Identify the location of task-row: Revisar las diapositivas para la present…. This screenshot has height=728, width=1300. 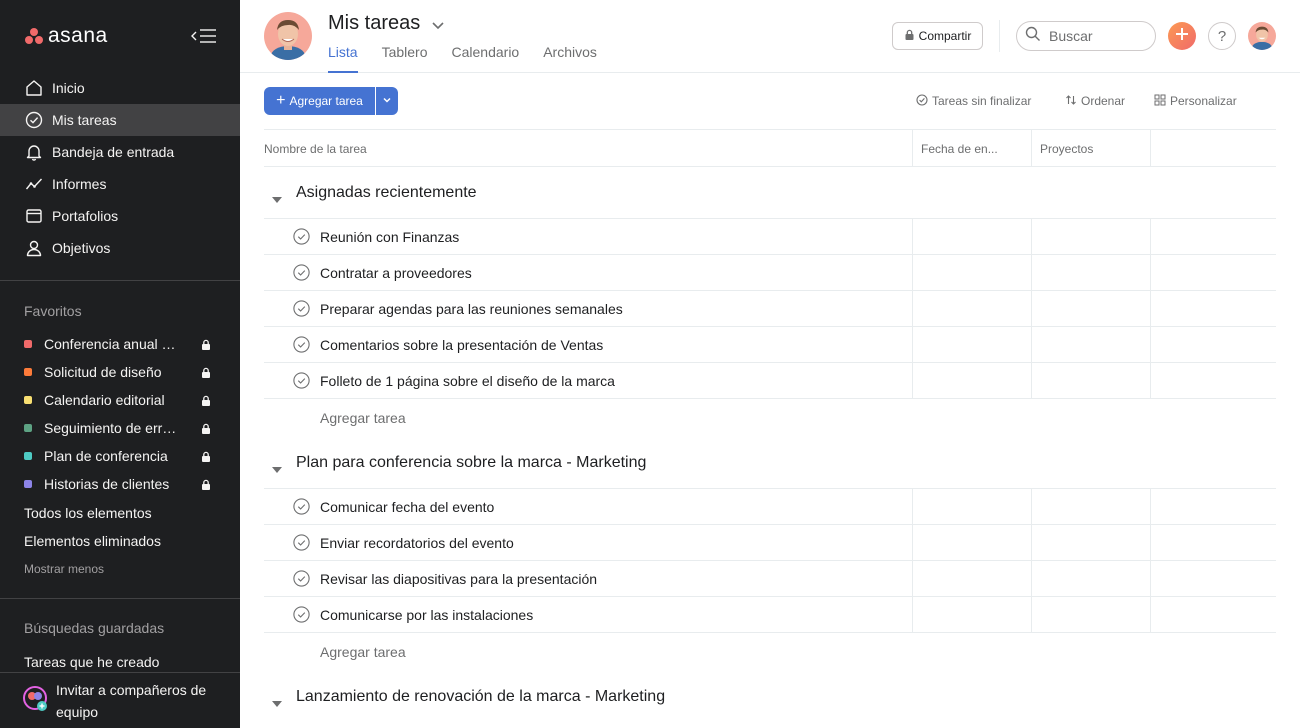
(770, 579).